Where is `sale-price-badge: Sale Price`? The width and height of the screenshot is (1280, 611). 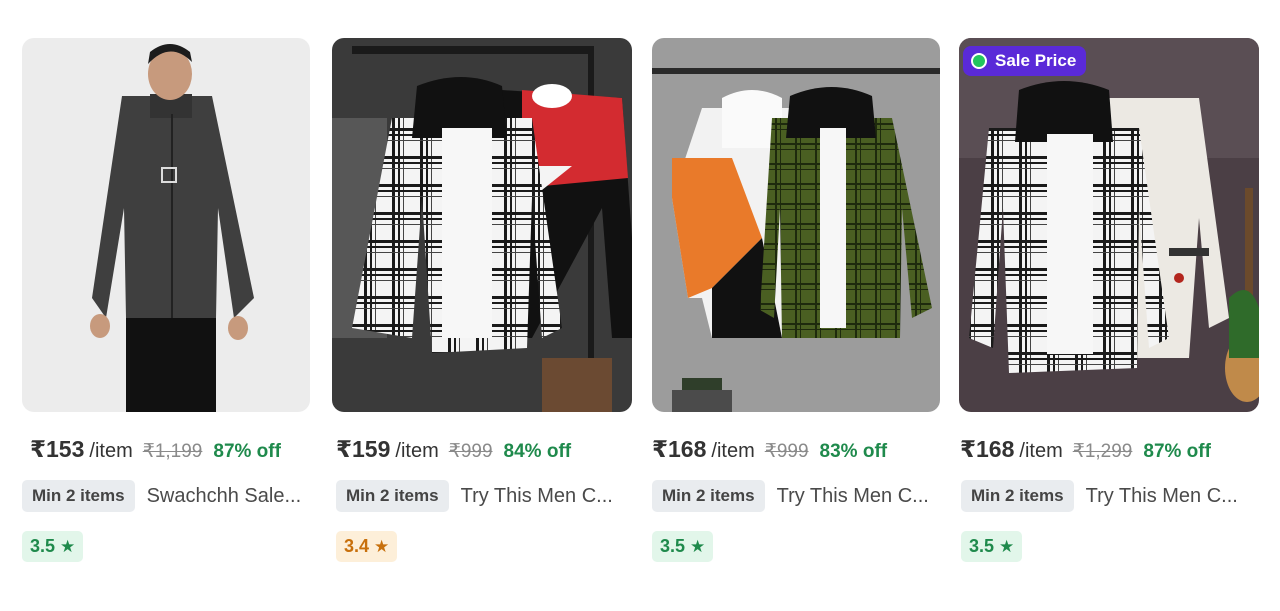
sale-price-badge: Sale Price is located at coordinates (1025, 61).